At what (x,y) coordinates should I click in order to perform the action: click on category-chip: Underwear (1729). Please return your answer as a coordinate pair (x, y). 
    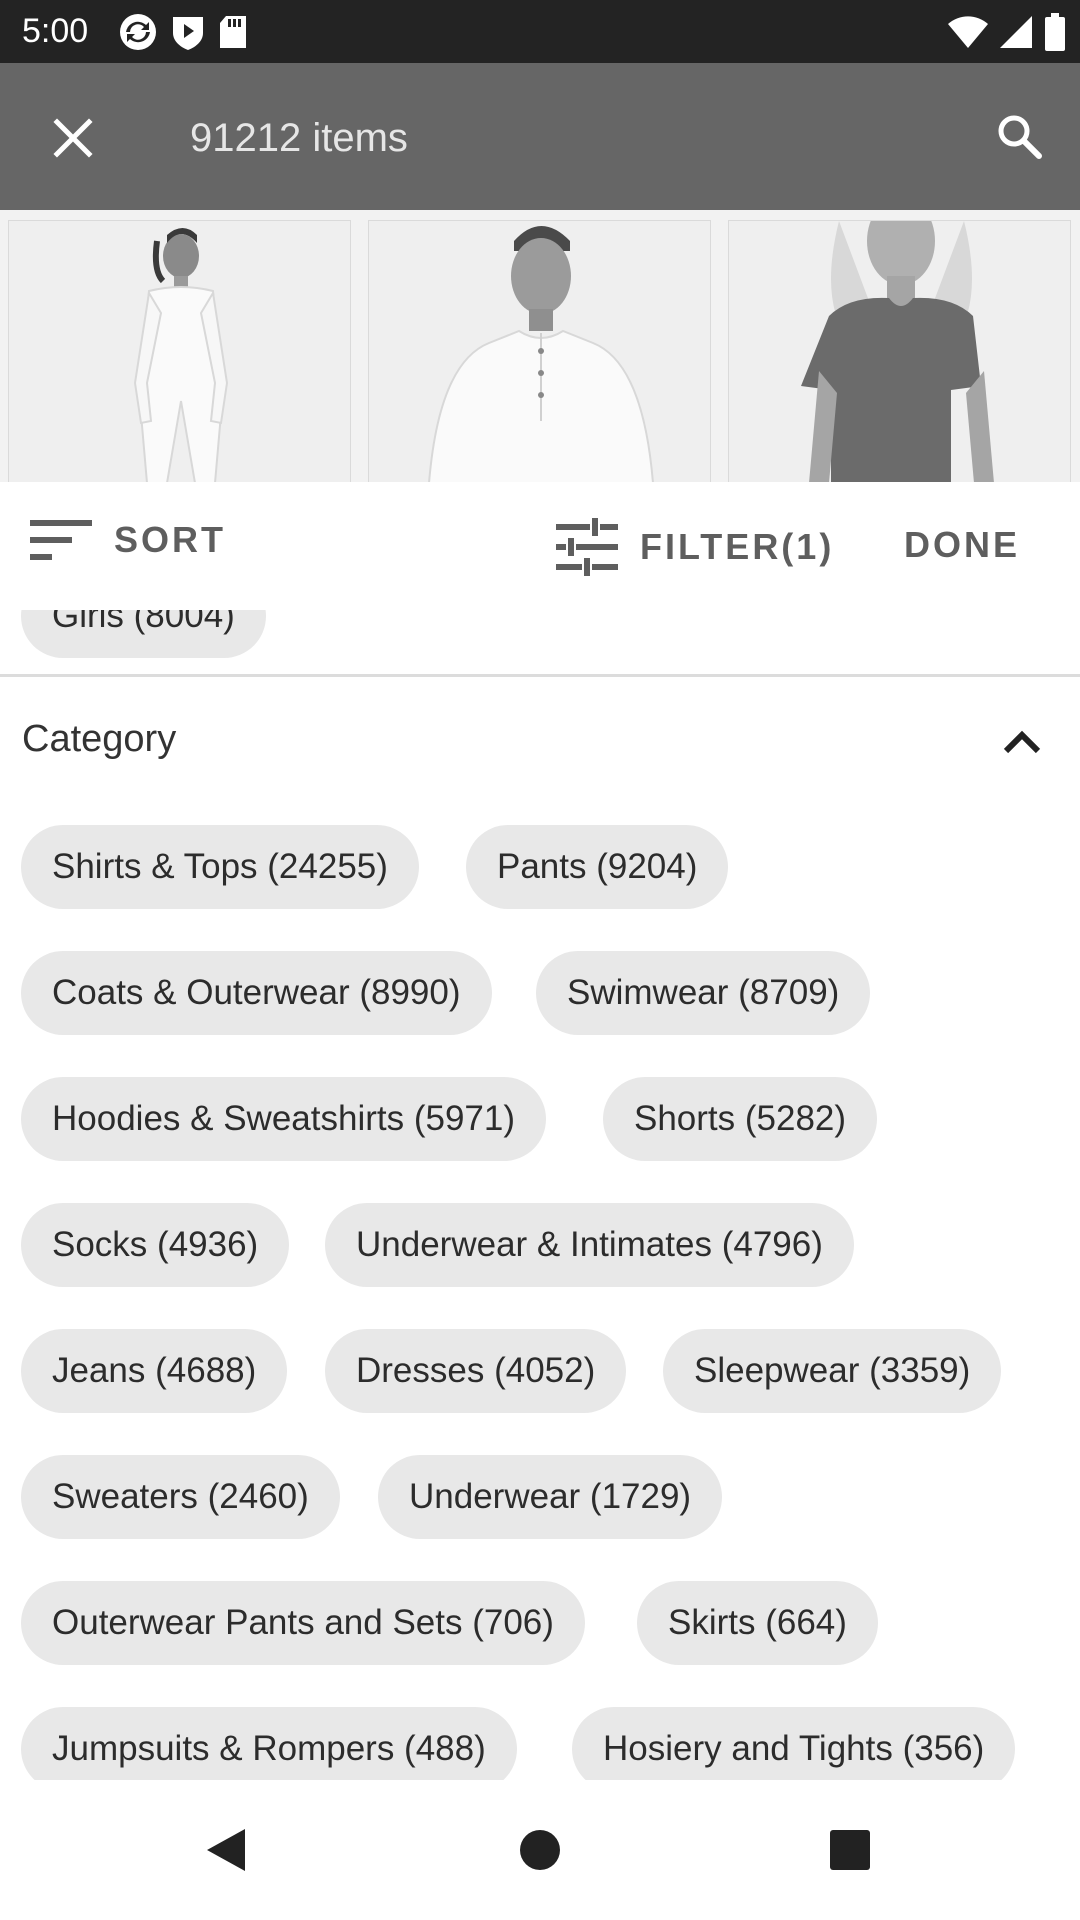
    Looking at the image, I should click on (550, 1497).